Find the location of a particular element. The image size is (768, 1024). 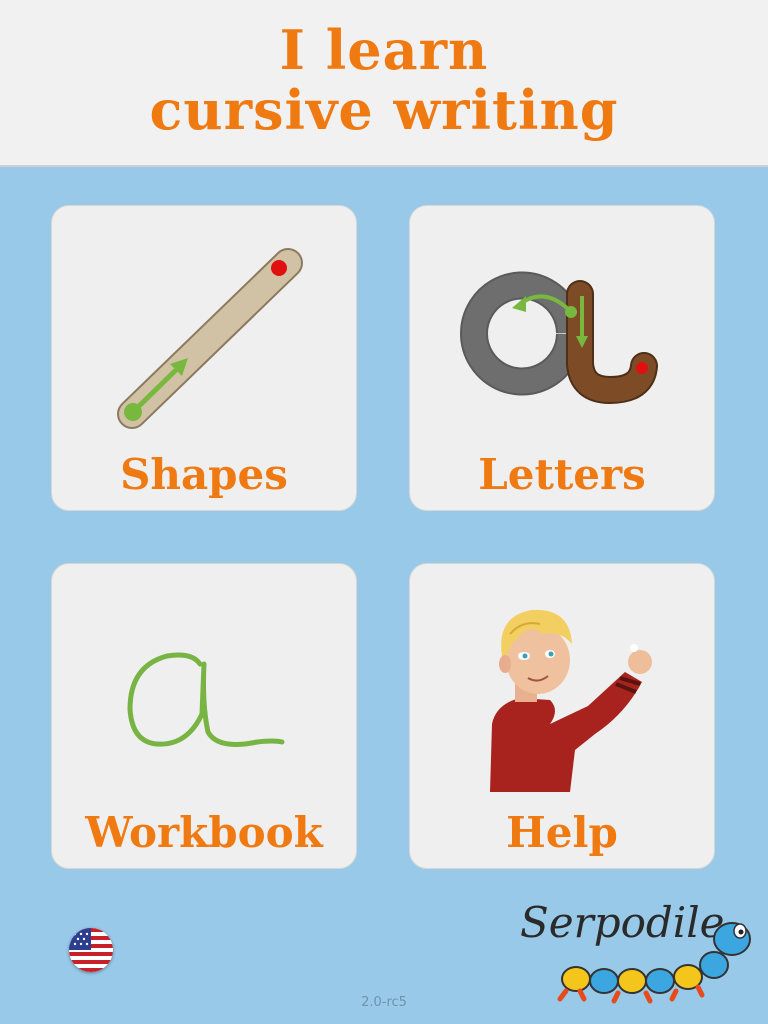

help-button: Help is located at coordinates (562, 716).